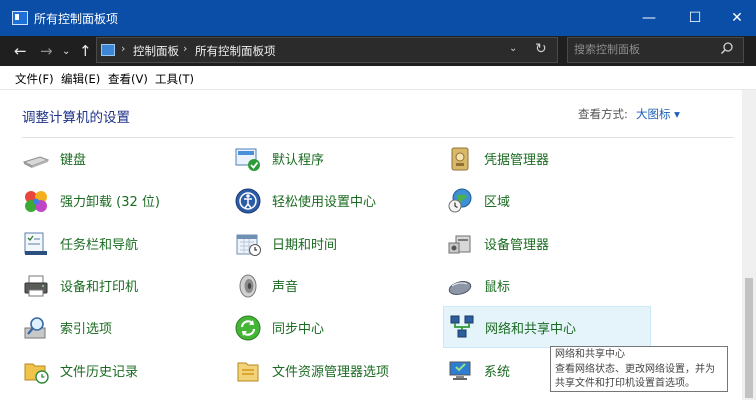 This screenshot has height=400, width=756. I want to click on search-input, so click(644, 49).